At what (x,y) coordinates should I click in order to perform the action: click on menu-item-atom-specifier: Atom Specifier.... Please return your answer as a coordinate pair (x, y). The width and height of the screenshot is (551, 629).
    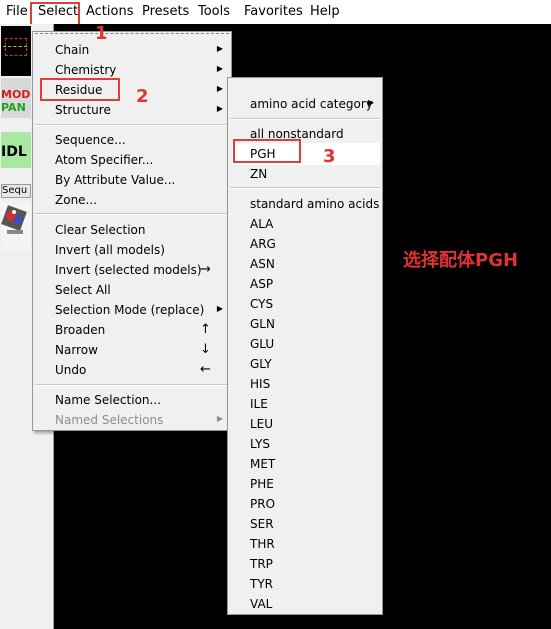
    Looking at the image, I should click on (104, 160).